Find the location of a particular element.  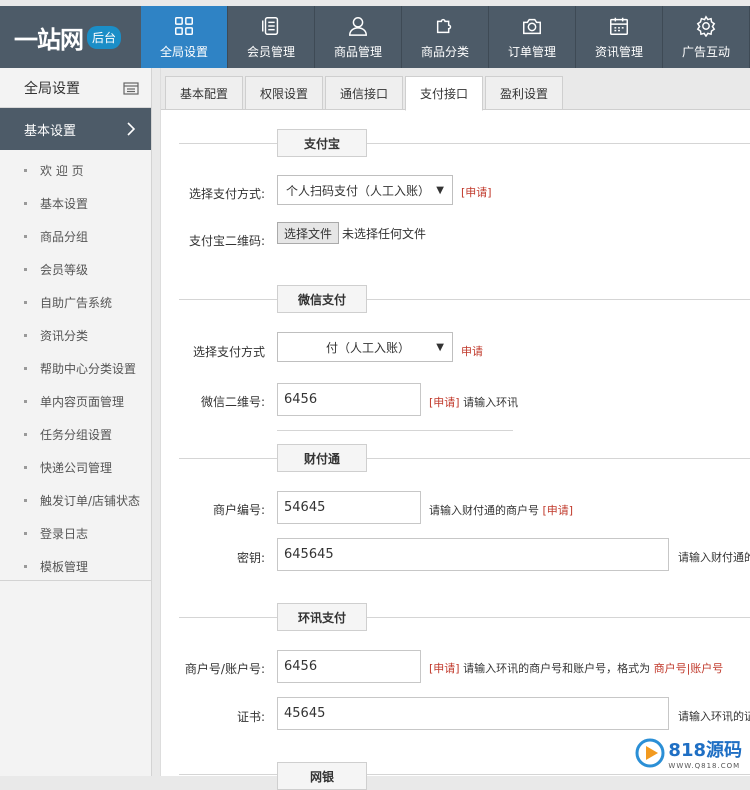

tab-payment: 支付接口 is located at coordinates (444, 93).